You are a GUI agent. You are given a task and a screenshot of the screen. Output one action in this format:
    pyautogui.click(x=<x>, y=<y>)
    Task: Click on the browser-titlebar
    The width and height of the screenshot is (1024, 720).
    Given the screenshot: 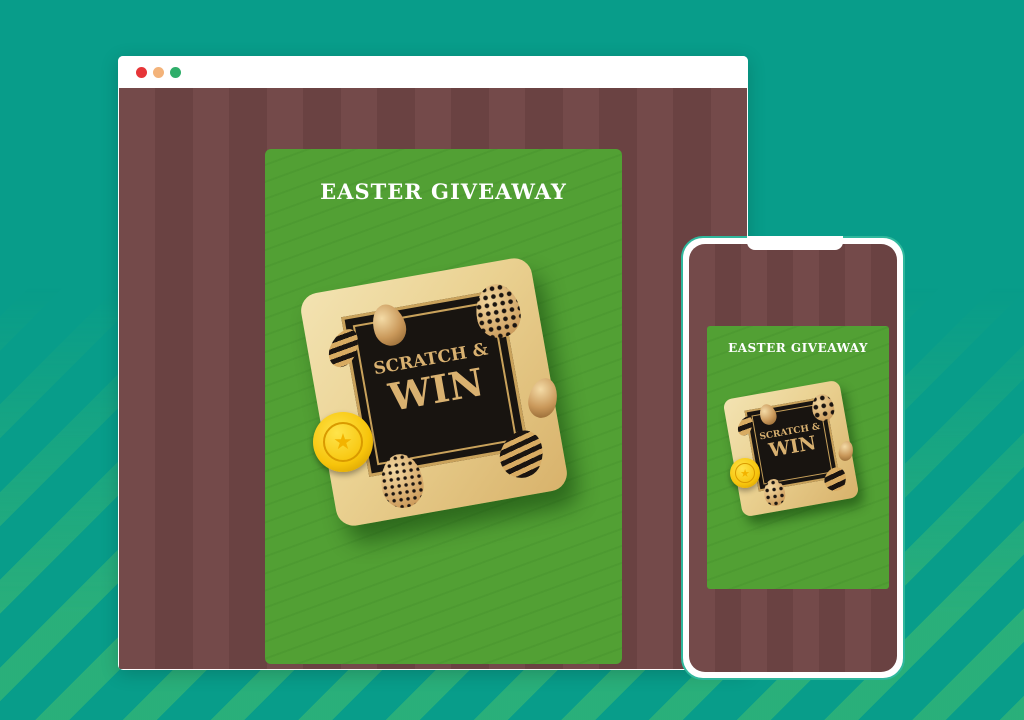 What is the action you would take?
    pyautogui.click(x=433, y=72)
    